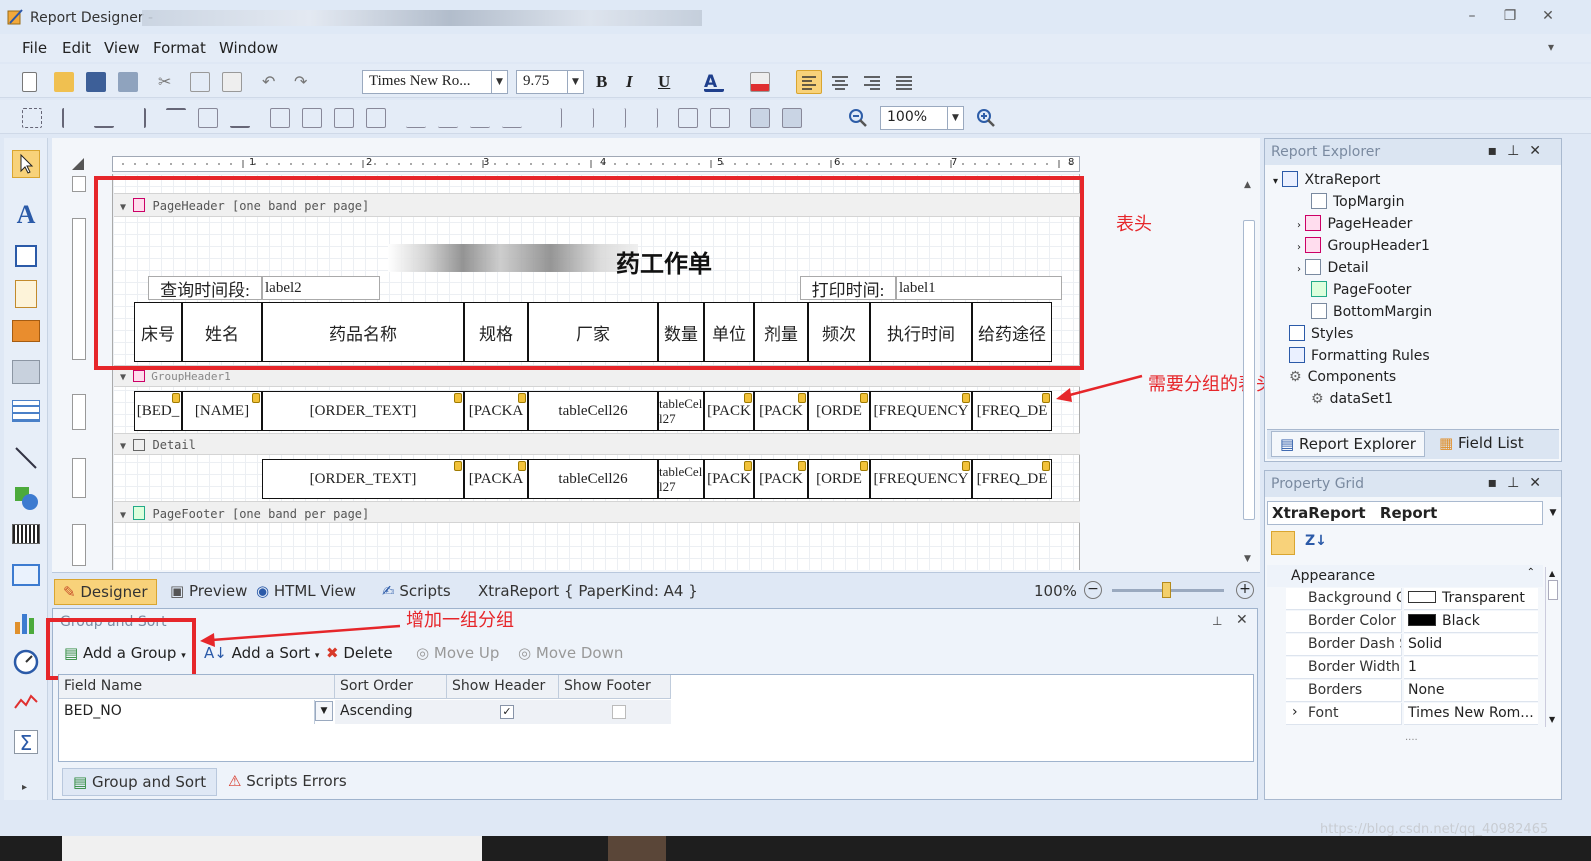 The height and width of the screenshot is (861, 1591). Describe the element at coordinates (1012, 411) in the screenshot. I see `group-header-cell: [FREQ_DE` at that location.